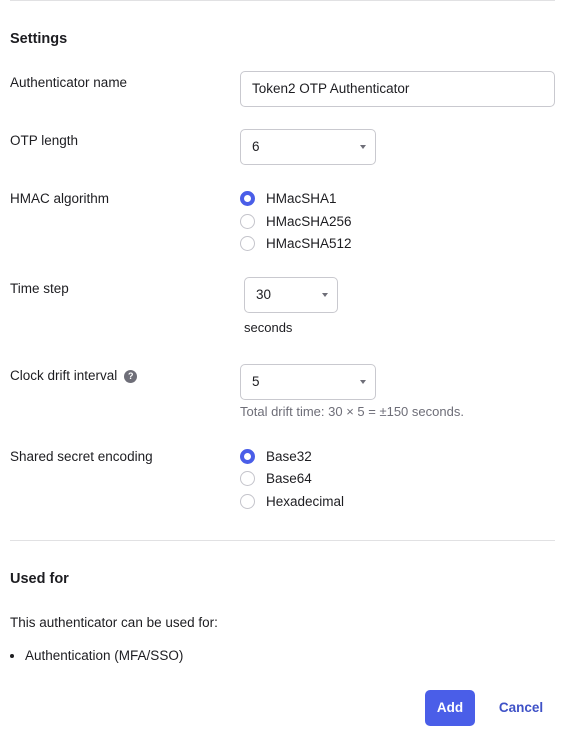 This screenshot has width=572, height=736. Describe the element at coordinates (289, 456) in the screenshot. I see `radio-label: Base32` at that location.